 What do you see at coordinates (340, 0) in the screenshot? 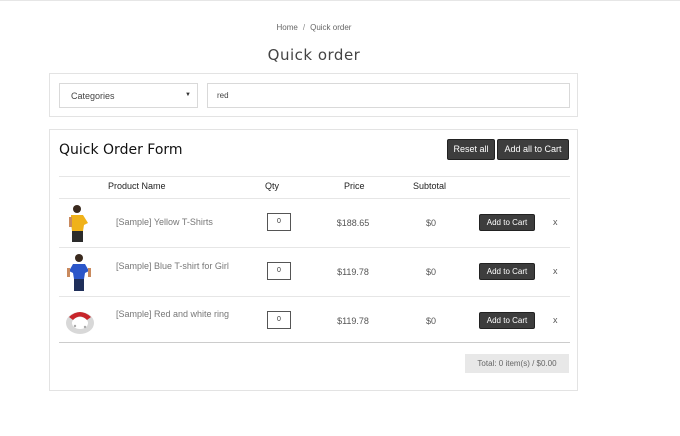
I see `top-divider` at bounding box center [340, 0].